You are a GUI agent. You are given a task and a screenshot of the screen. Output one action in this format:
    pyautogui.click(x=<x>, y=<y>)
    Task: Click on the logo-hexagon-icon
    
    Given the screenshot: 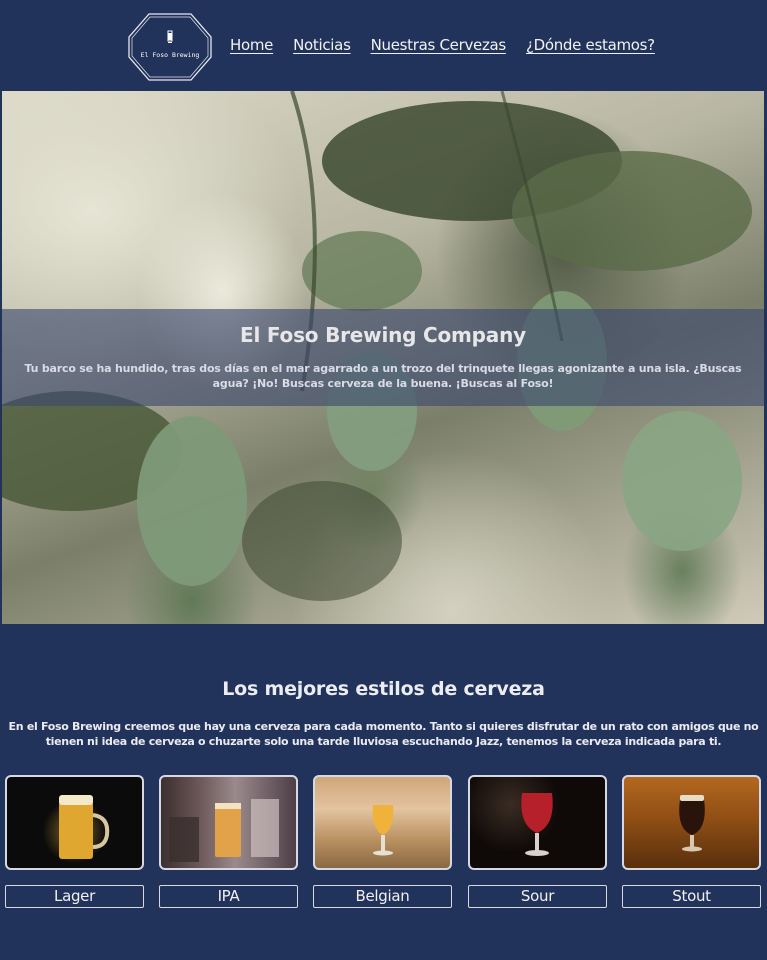 What is the action you would take?
    pyautogui.click(x=170, y=47)
    